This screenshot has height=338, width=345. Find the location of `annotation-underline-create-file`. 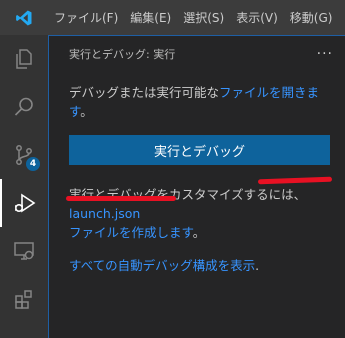

annotation-underline-create-file is located at coordinates (121, 198).